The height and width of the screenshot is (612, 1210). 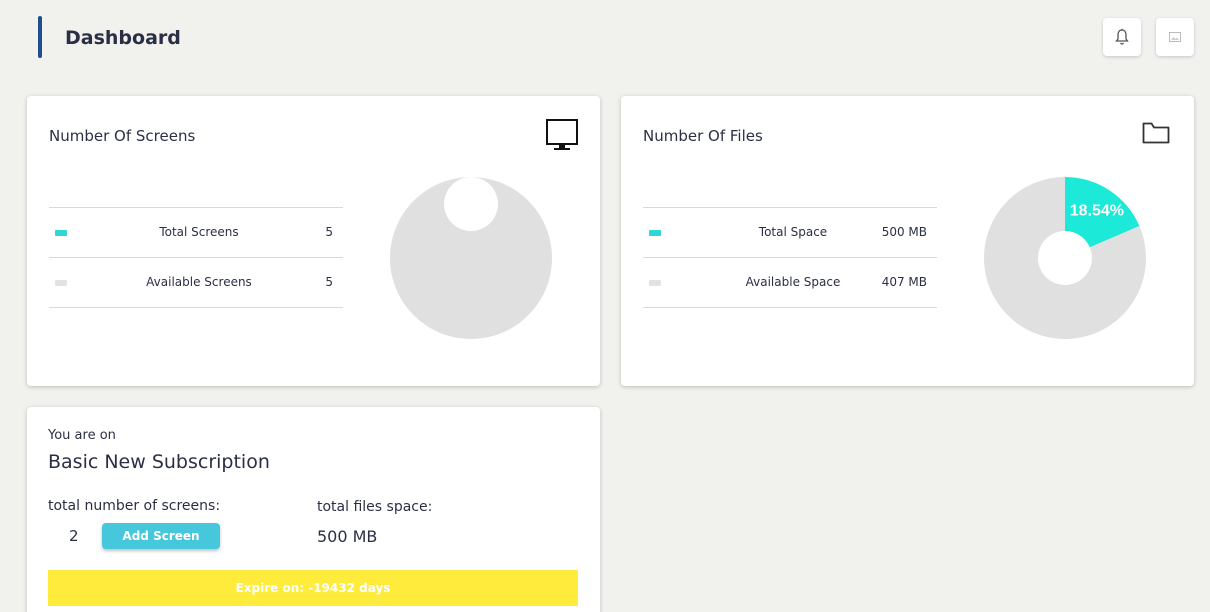 What do you see at coordinates (159, 462) in the screenshot?
I see `subscription-plan-name: Basic New Subscription` at bounding box center [159, 462].